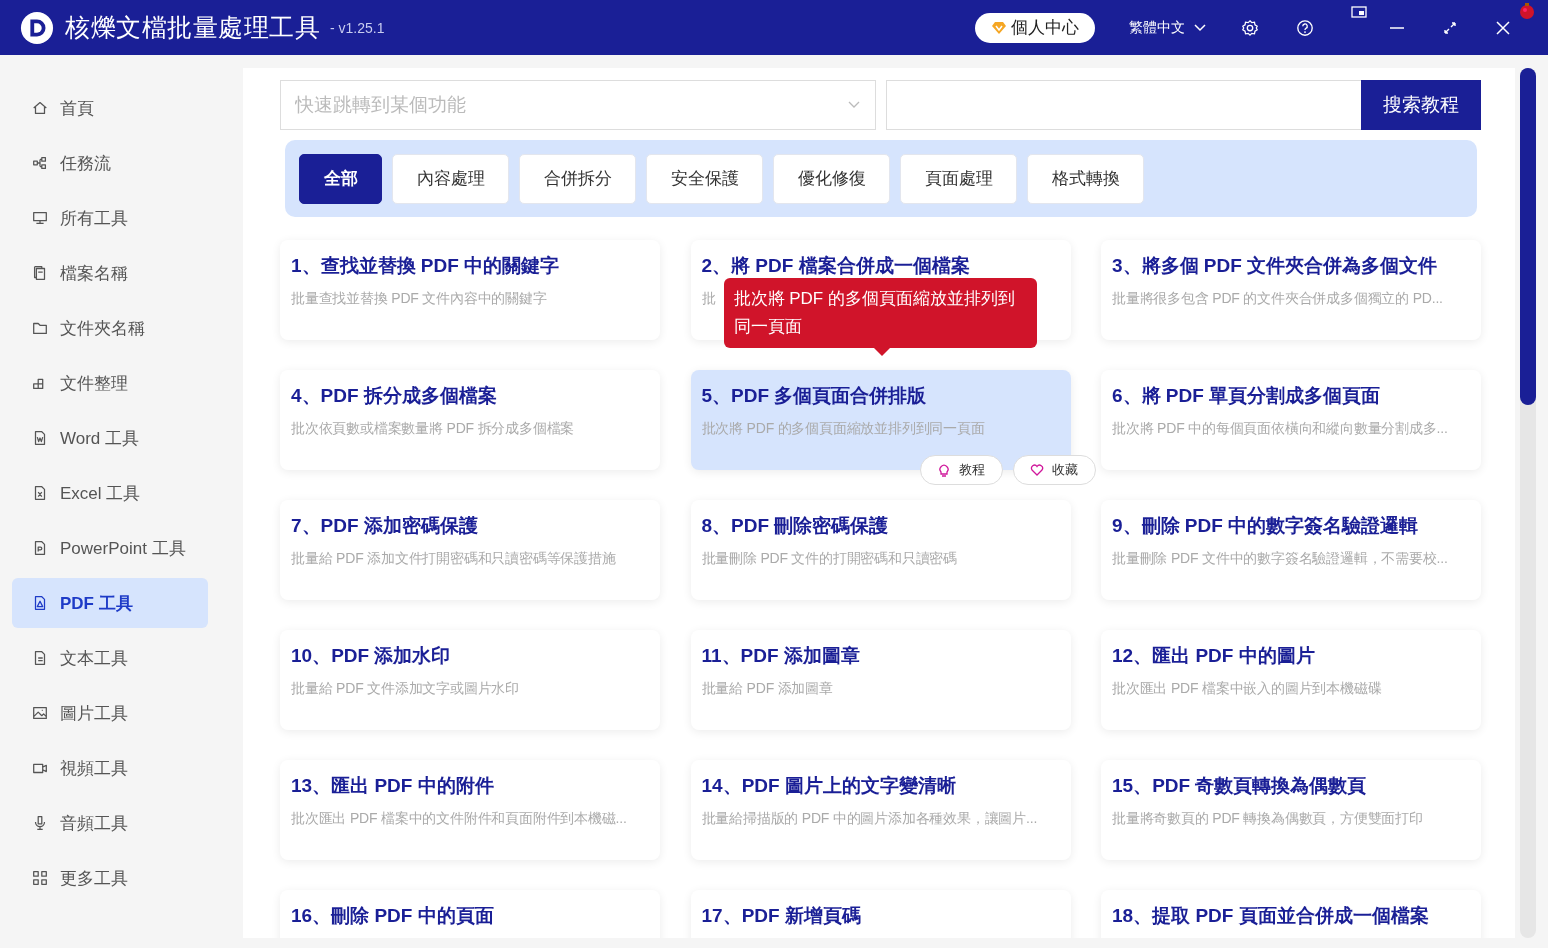 The image size is (1548, 948). I want to click on card-title: 4、PDF 拆分成多個檔案, so click(394, 396).